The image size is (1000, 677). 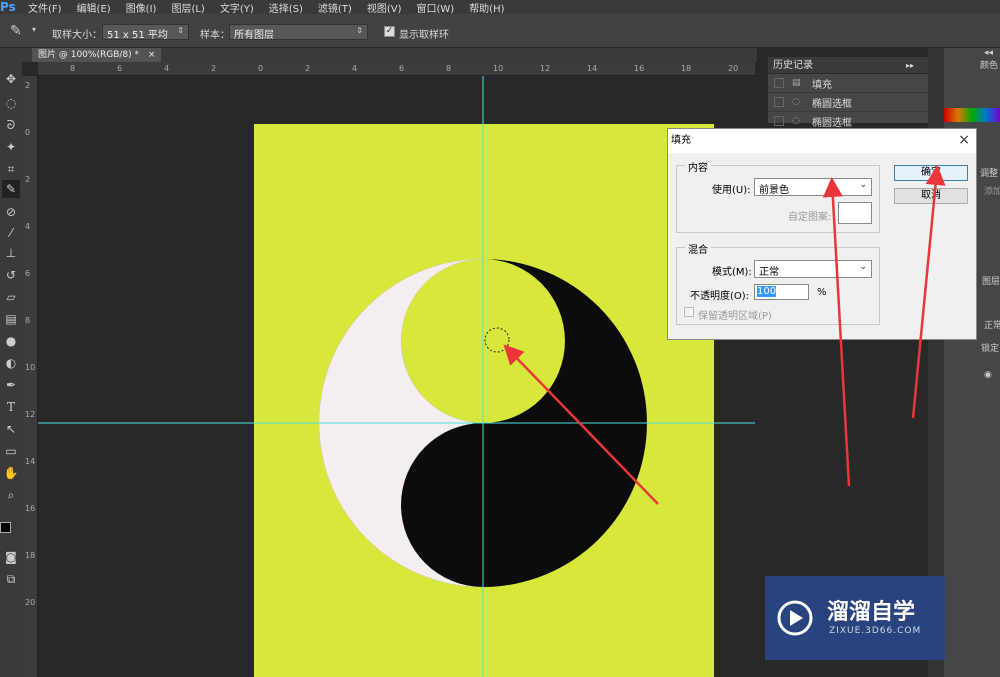 I want to click on menu-select: 选择(S), so click(x=286, y=7).